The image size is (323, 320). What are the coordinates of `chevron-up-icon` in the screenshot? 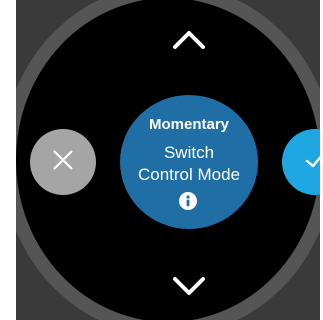 It's located at (189, 42).